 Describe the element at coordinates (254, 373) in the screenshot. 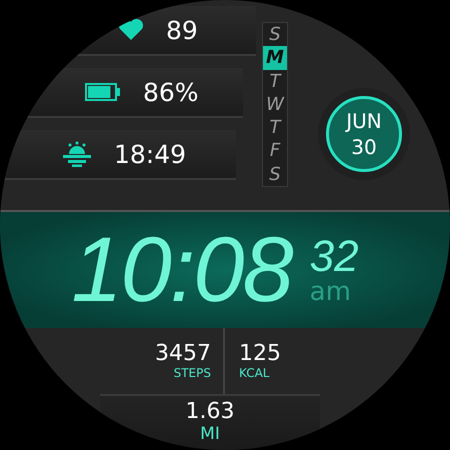

I see `activity-unit: KCAL` at that location.